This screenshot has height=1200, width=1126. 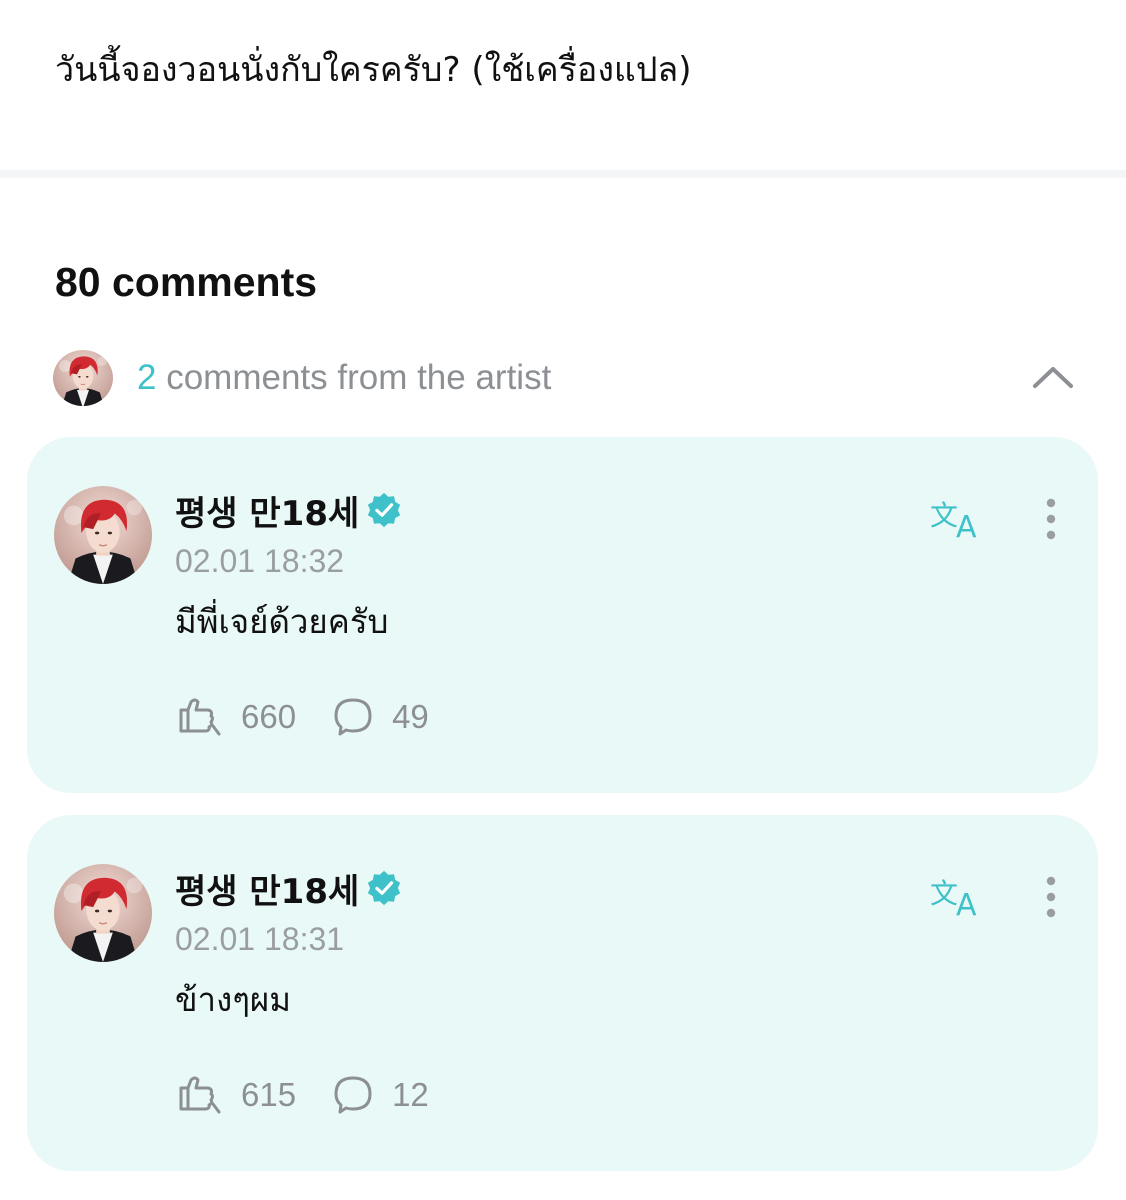 I want to click on like-count: 615, so click(x=269, y=1094).